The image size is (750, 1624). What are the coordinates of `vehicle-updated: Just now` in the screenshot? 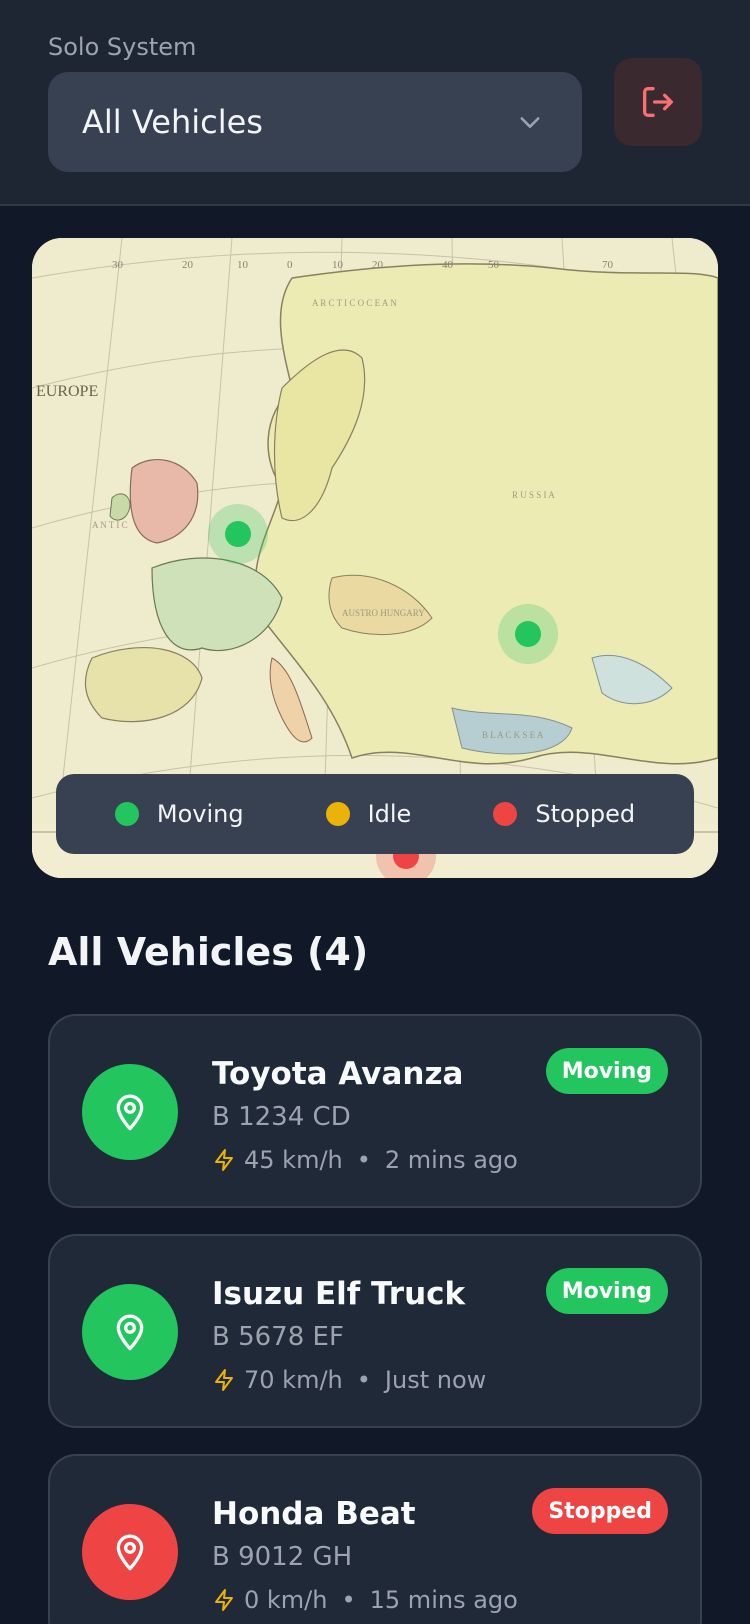 It's located at (435, 1380).